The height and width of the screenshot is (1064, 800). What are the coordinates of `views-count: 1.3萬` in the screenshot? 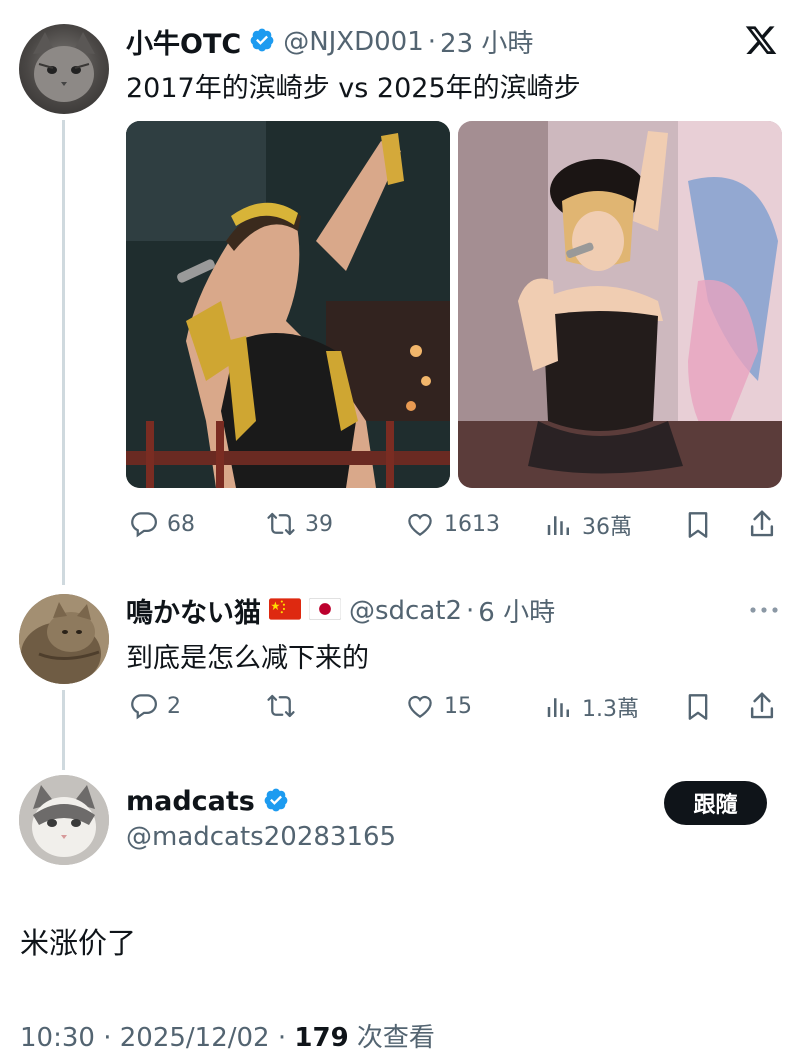 It's located at (610, 709).